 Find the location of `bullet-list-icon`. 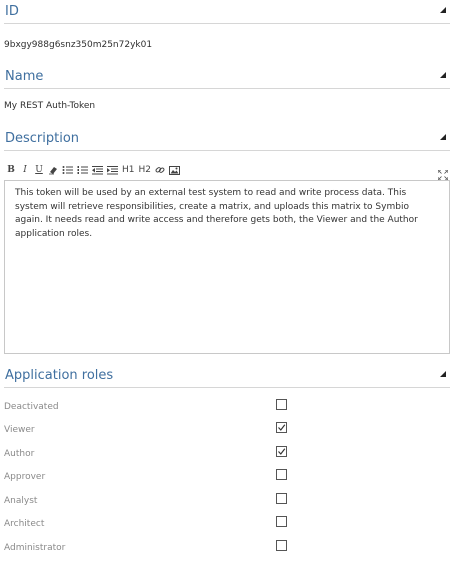

bullet-list-icon is located at coordinates (67, 170).